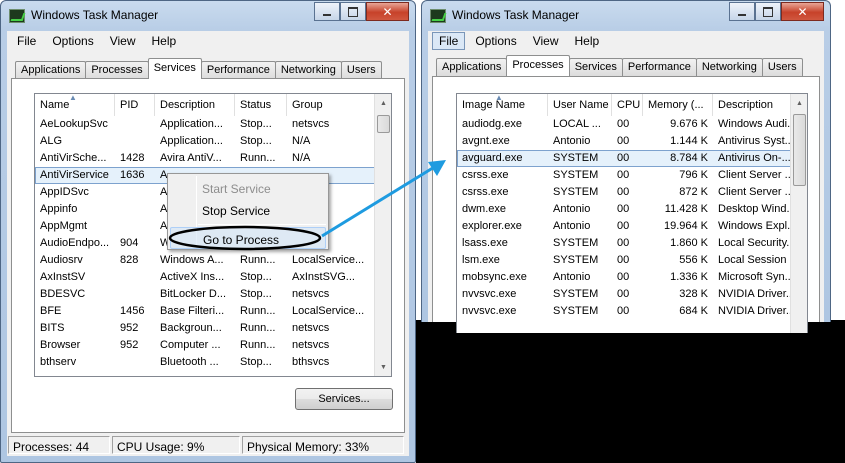 Image resolution: width=845 pixels, height=463 pixels. Describe the element at coordinates (129, 345) in the screenshot. I see `cell-pid: 952` at that location.